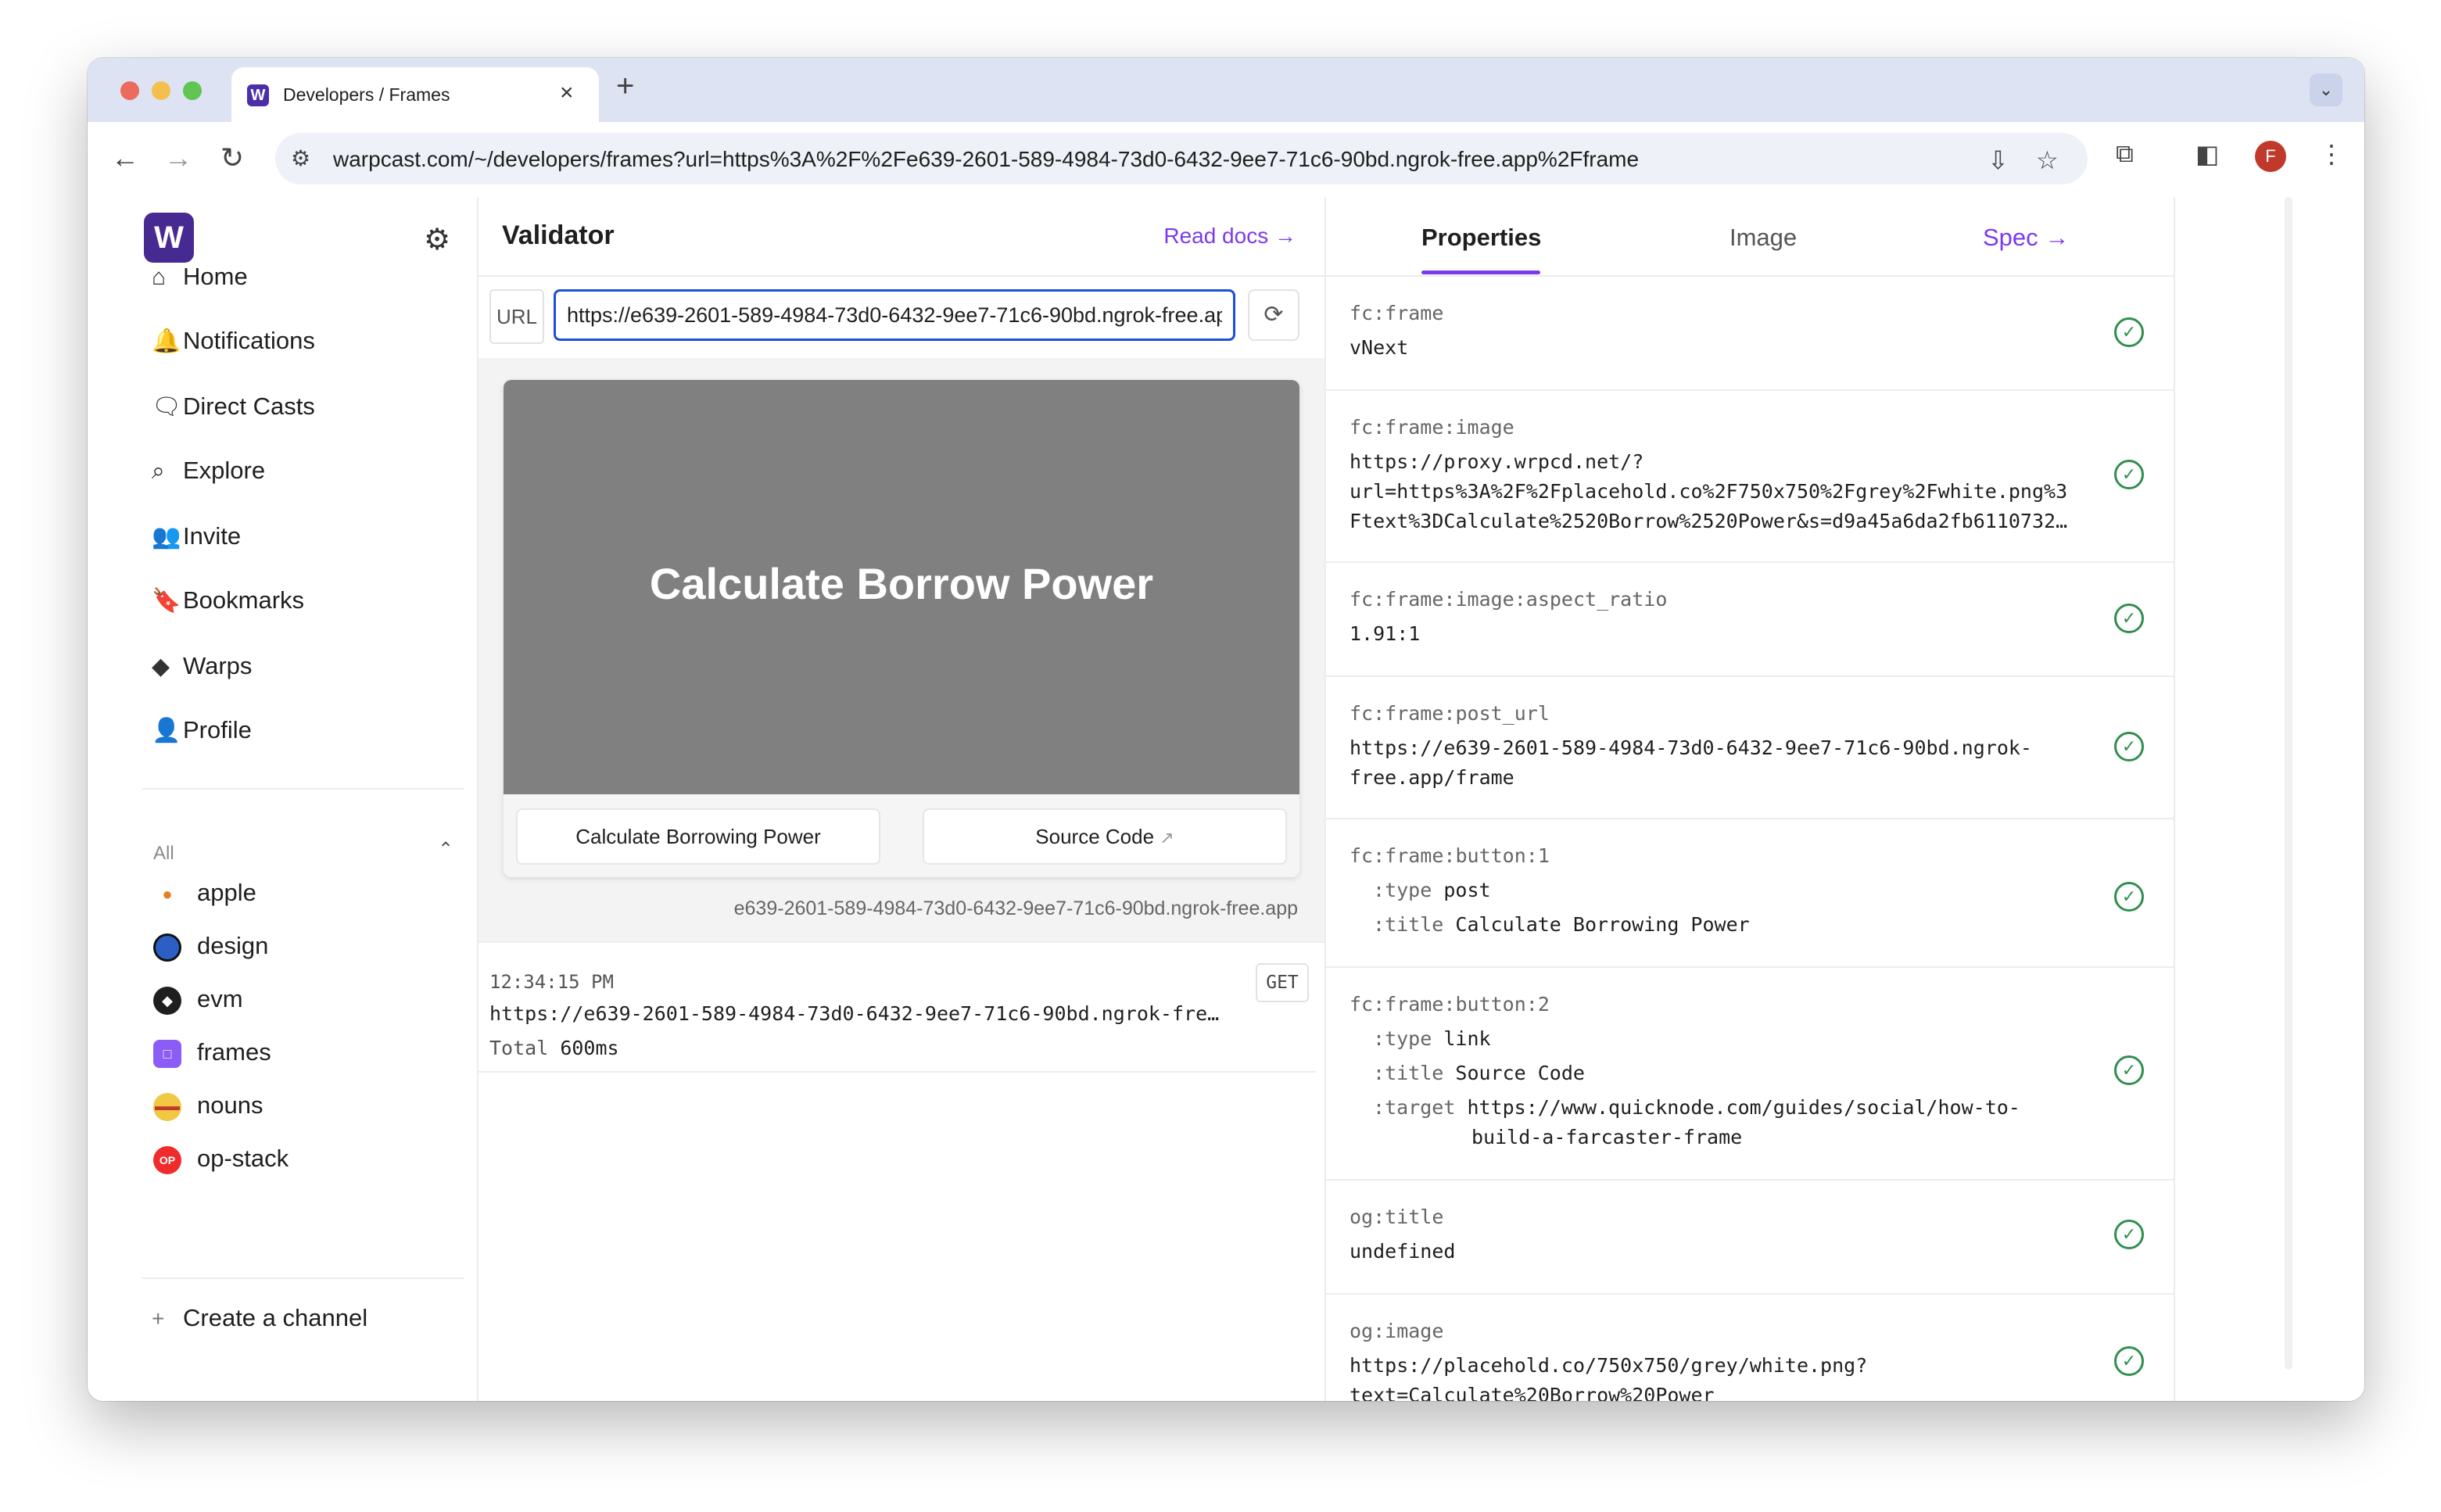  I want to click on property-row: og:title undefined ✓, so click(1750, 1238).